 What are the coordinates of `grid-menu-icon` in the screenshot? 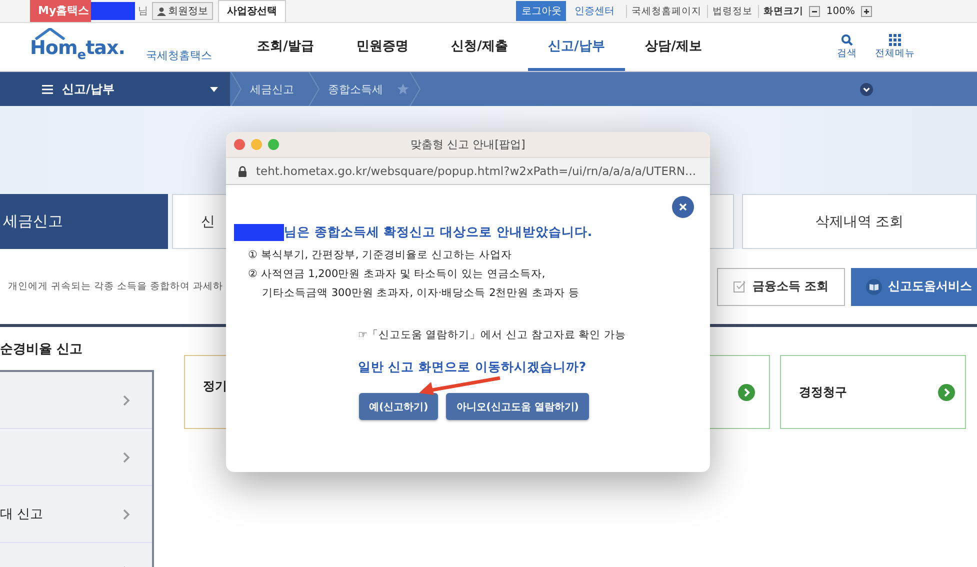 It's located at (895, 40).